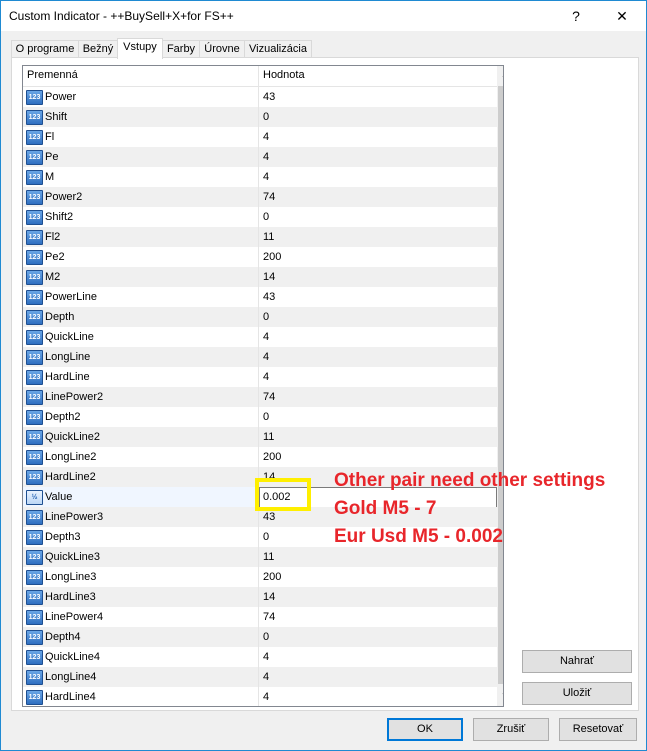 The image size is (647, 751). What do you see at coordinates (59, 497) in the screenshot?
I see `param-name: Value` at bounding box center [59, 497].